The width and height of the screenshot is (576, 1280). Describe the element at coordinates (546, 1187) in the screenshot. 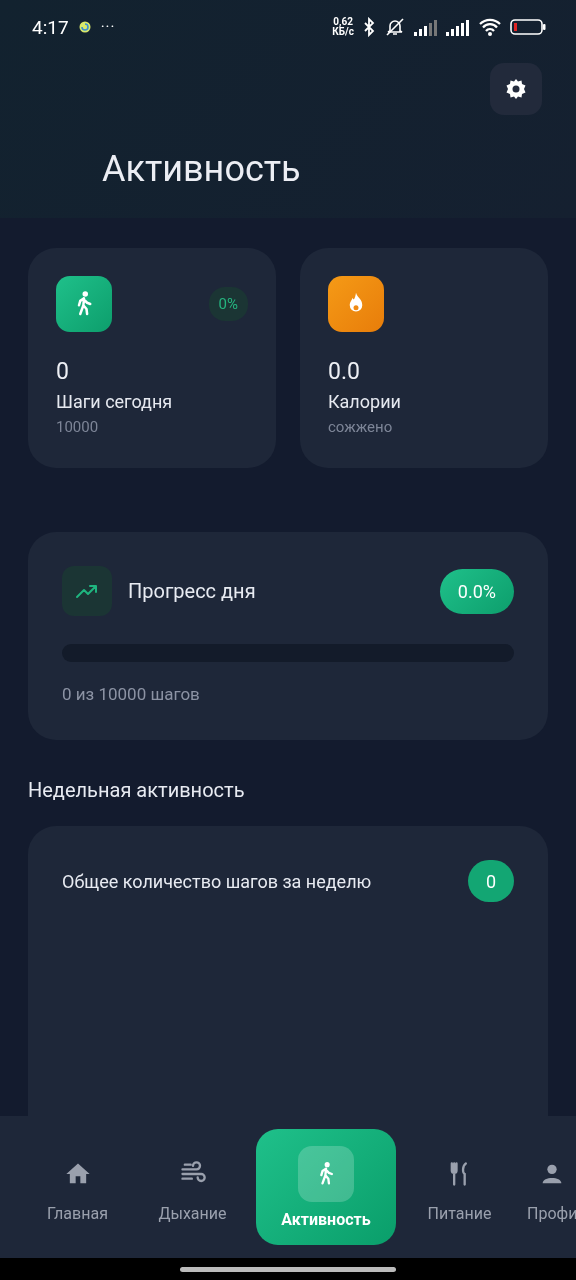

I see `nav-tab: Профи` at that location.